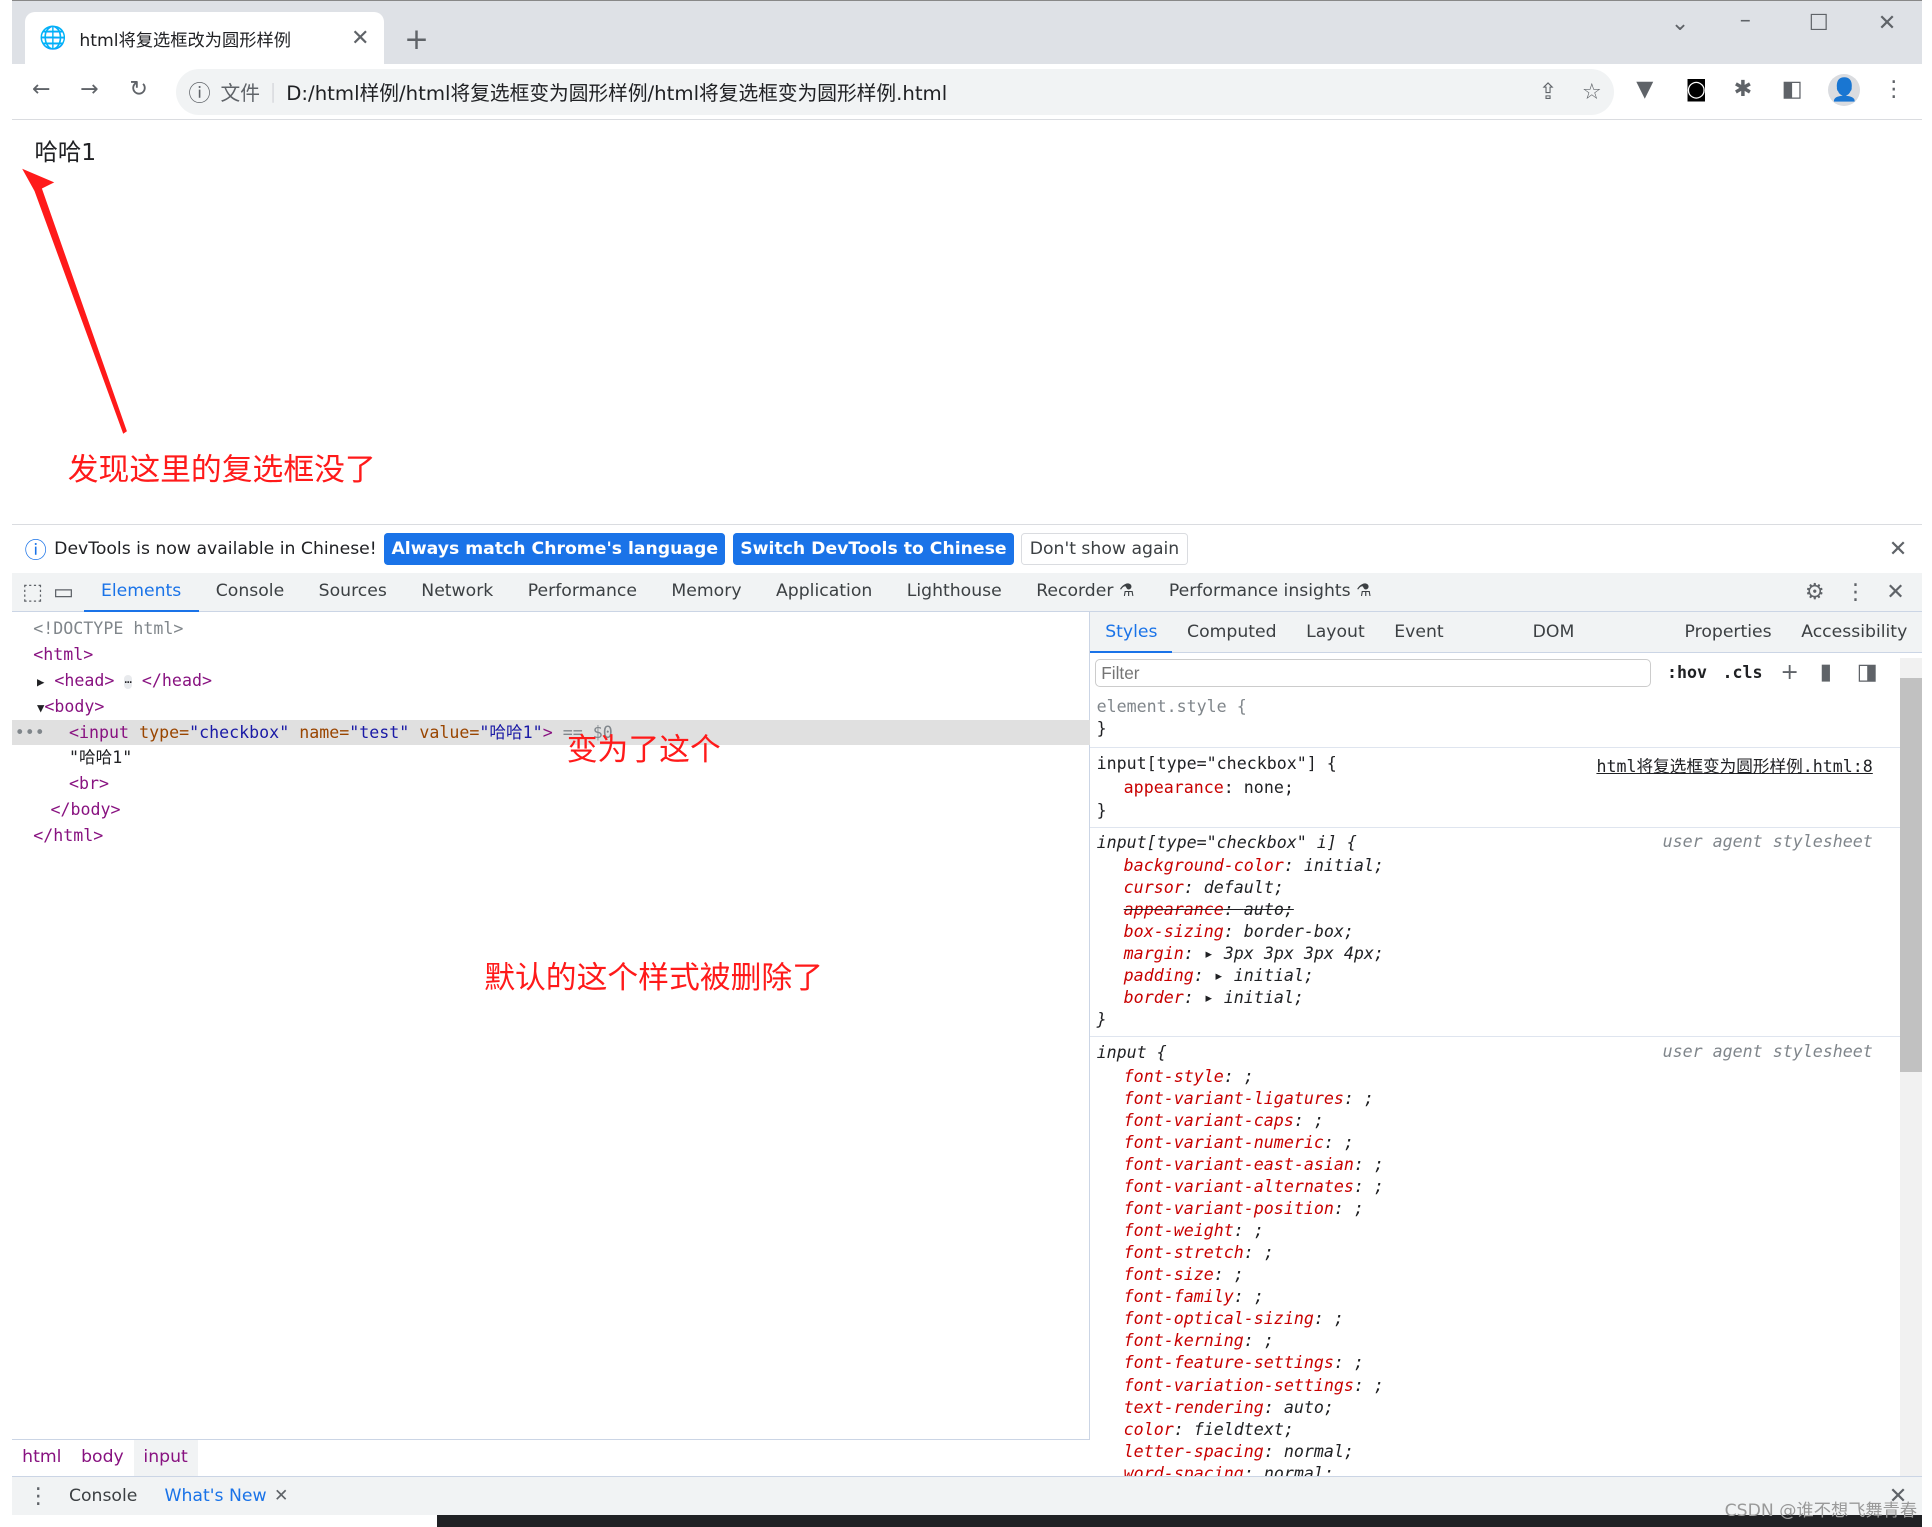  Describe the element at coordinates (1199, 1253) in the screenshot. I see `css-declaration: font-stretch: ;` at that location.